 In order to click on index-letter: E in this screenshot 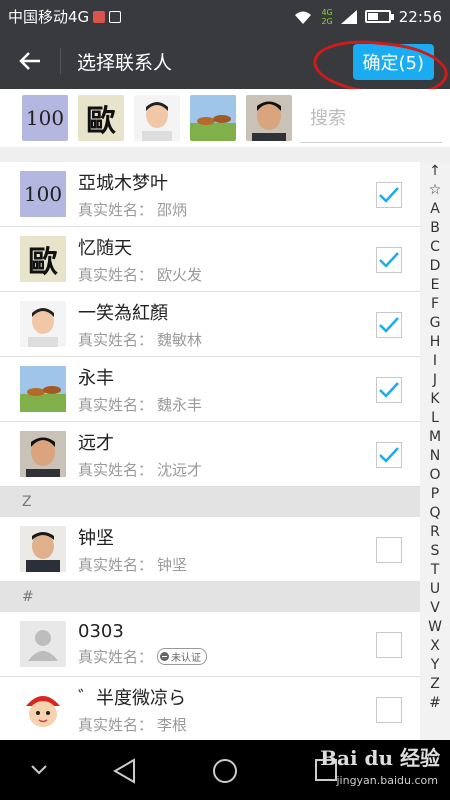, I will do `click(435, 285)`.